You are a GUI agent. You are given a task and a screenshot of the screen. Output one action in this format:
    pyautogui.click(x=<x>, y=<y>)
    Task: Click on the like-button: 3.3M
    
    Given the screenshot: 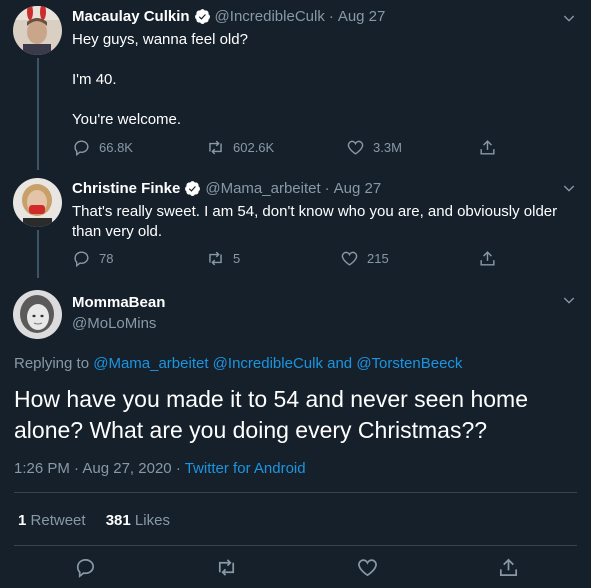 What is the action you would take?
    pyautogui.click(x=374, y=147)
    